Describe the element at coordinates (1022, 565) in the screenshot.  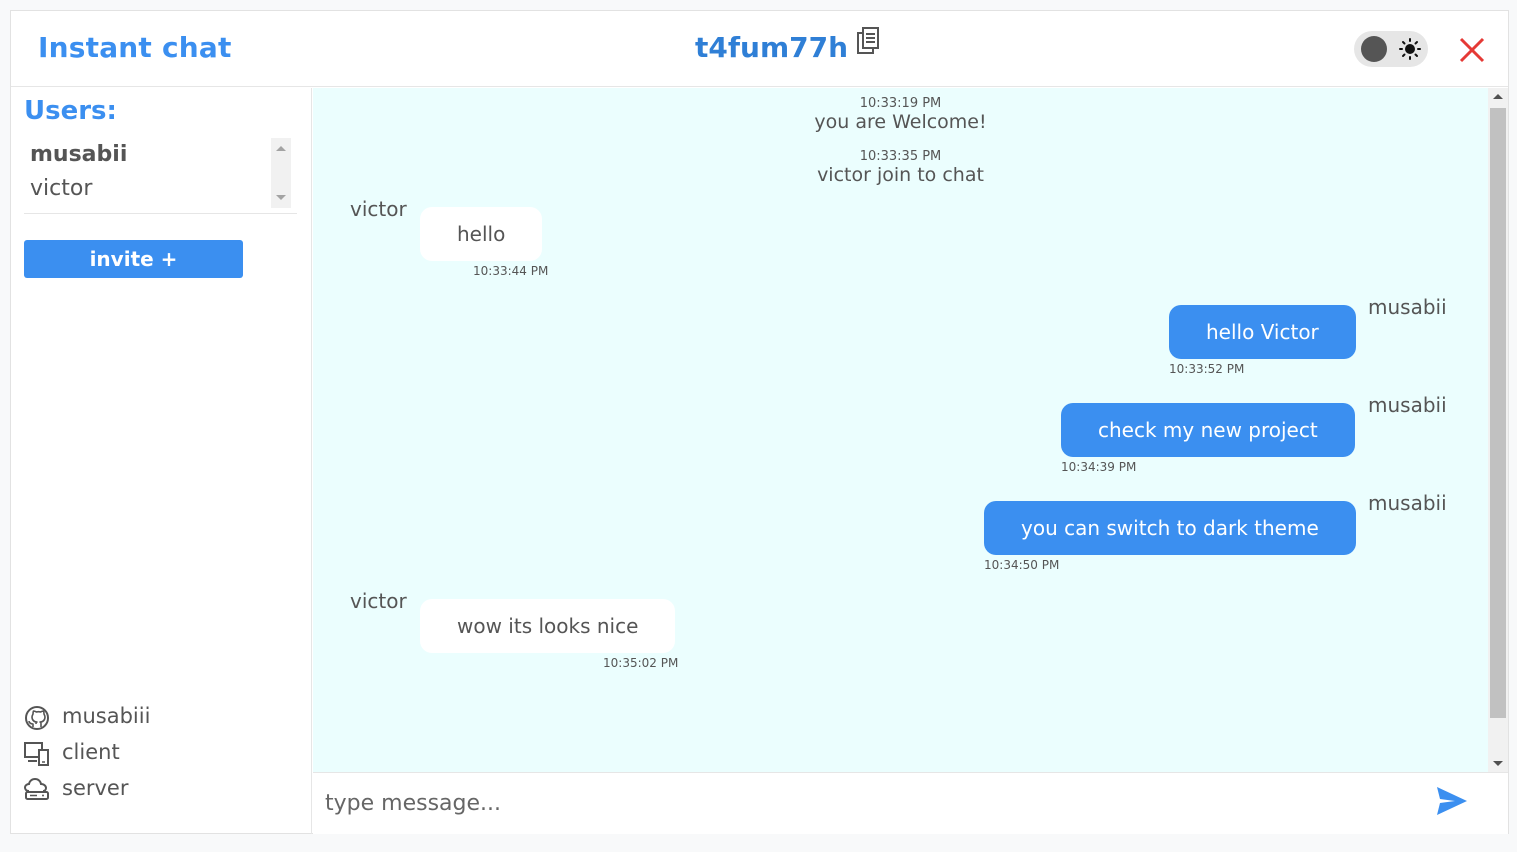
I see `message-time: 10:34:50 PM` at that location.